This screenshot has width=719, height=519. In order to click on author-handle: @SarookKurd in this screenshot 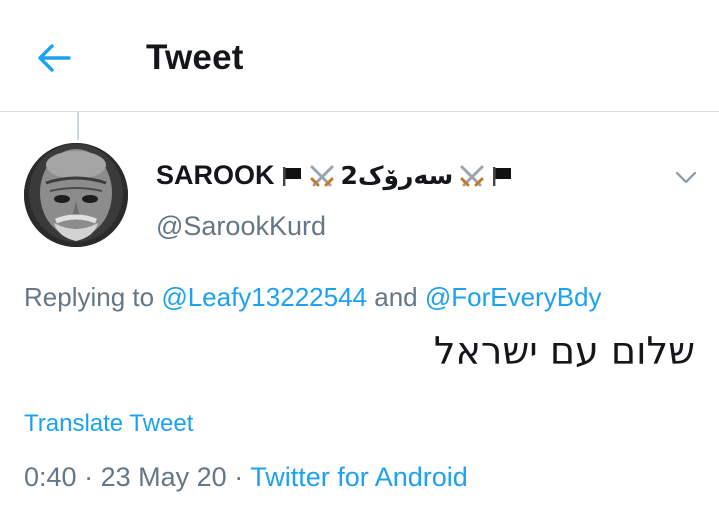, I will do `click(241, 226)`.